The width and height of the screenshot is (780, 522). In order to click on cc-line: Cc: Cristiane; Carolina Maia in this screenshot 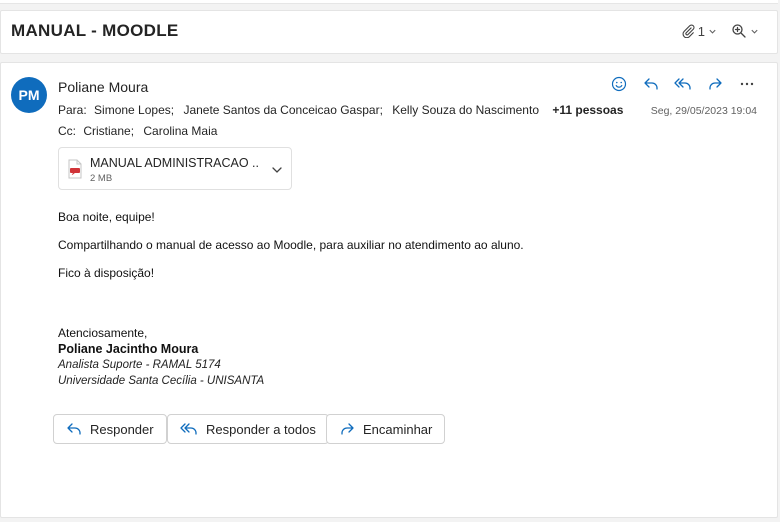, I will do `click(140, 131)`.